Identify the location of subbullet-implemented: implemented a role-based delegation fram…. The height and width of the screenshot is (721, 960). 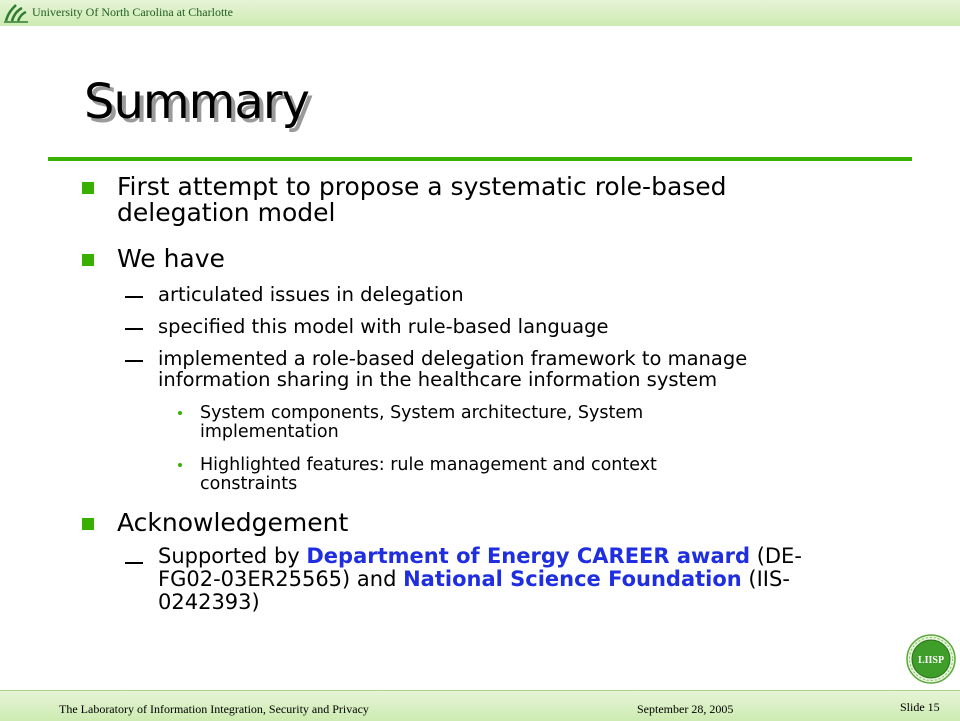
(528, 369).